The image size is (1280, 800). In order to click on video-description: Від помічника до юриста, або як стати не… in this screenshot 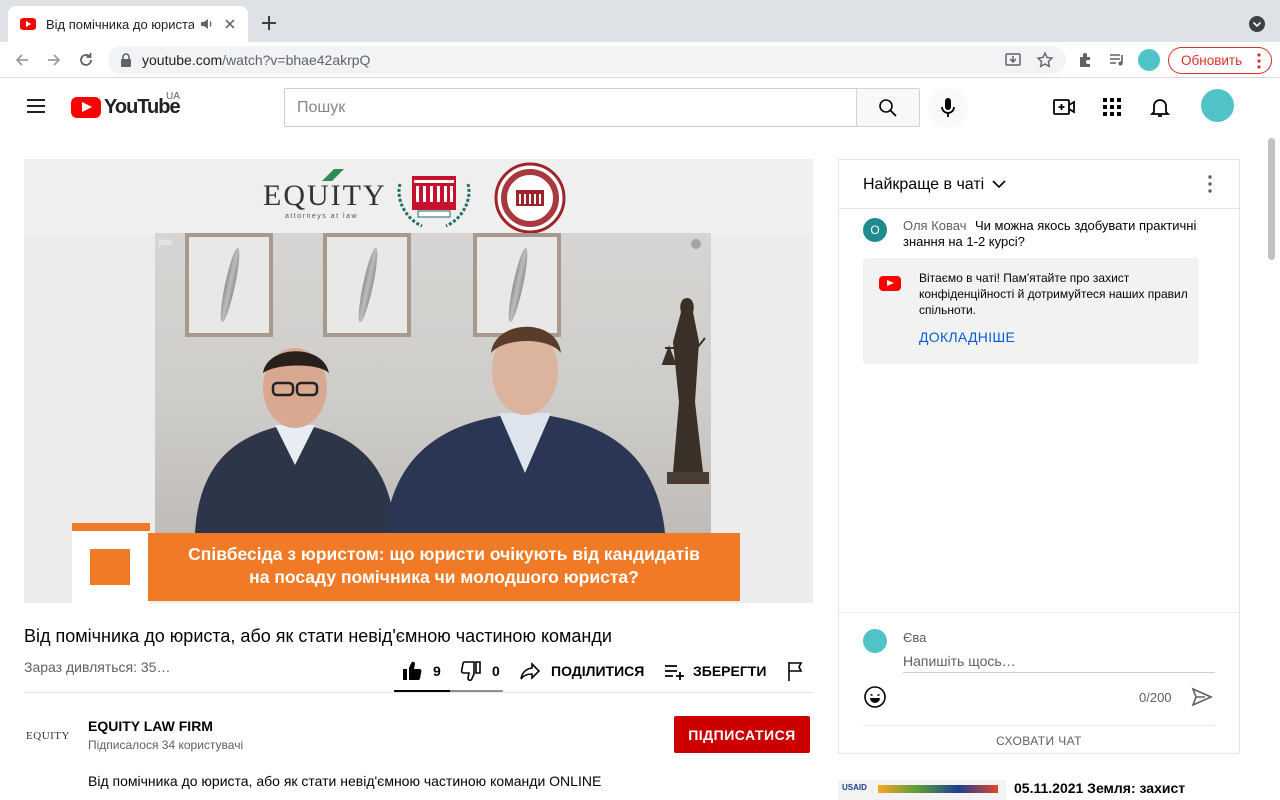, I will do `click(345, 781)`.